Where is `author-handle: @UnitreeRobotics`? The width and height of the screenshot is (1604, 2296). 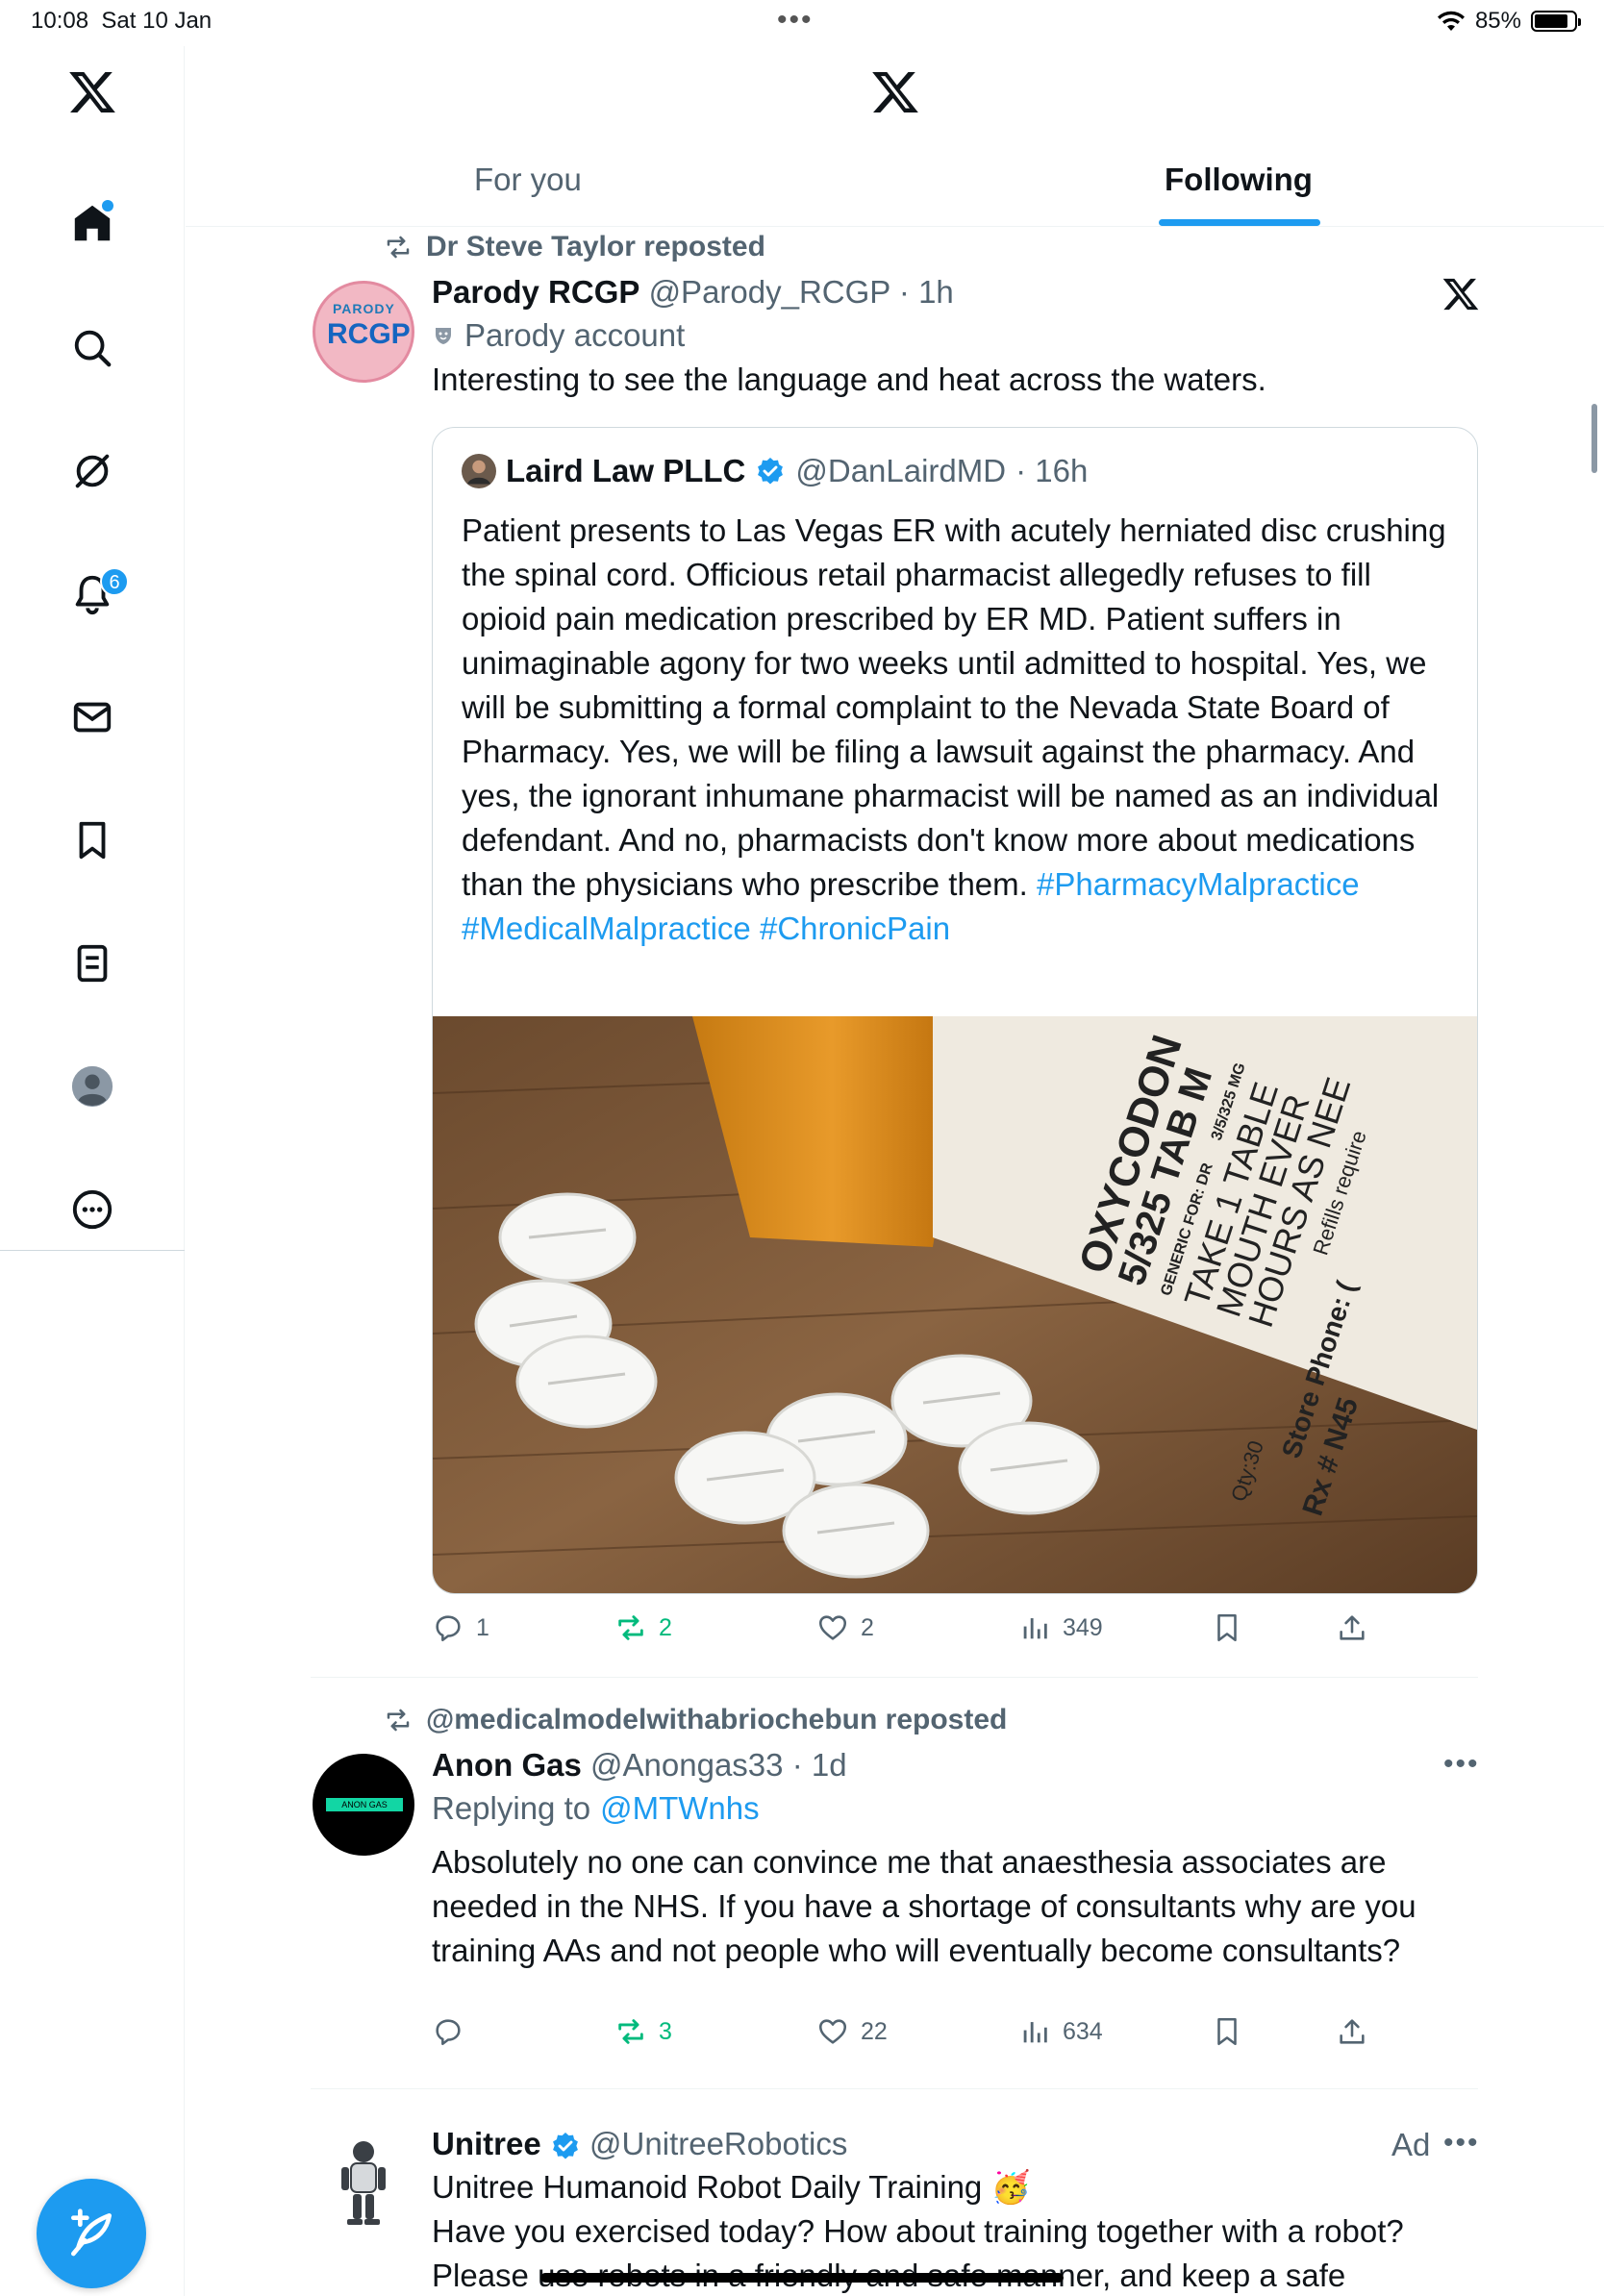
author-handle: @UnitreeRobotics is located at coordinates (718, 2143).